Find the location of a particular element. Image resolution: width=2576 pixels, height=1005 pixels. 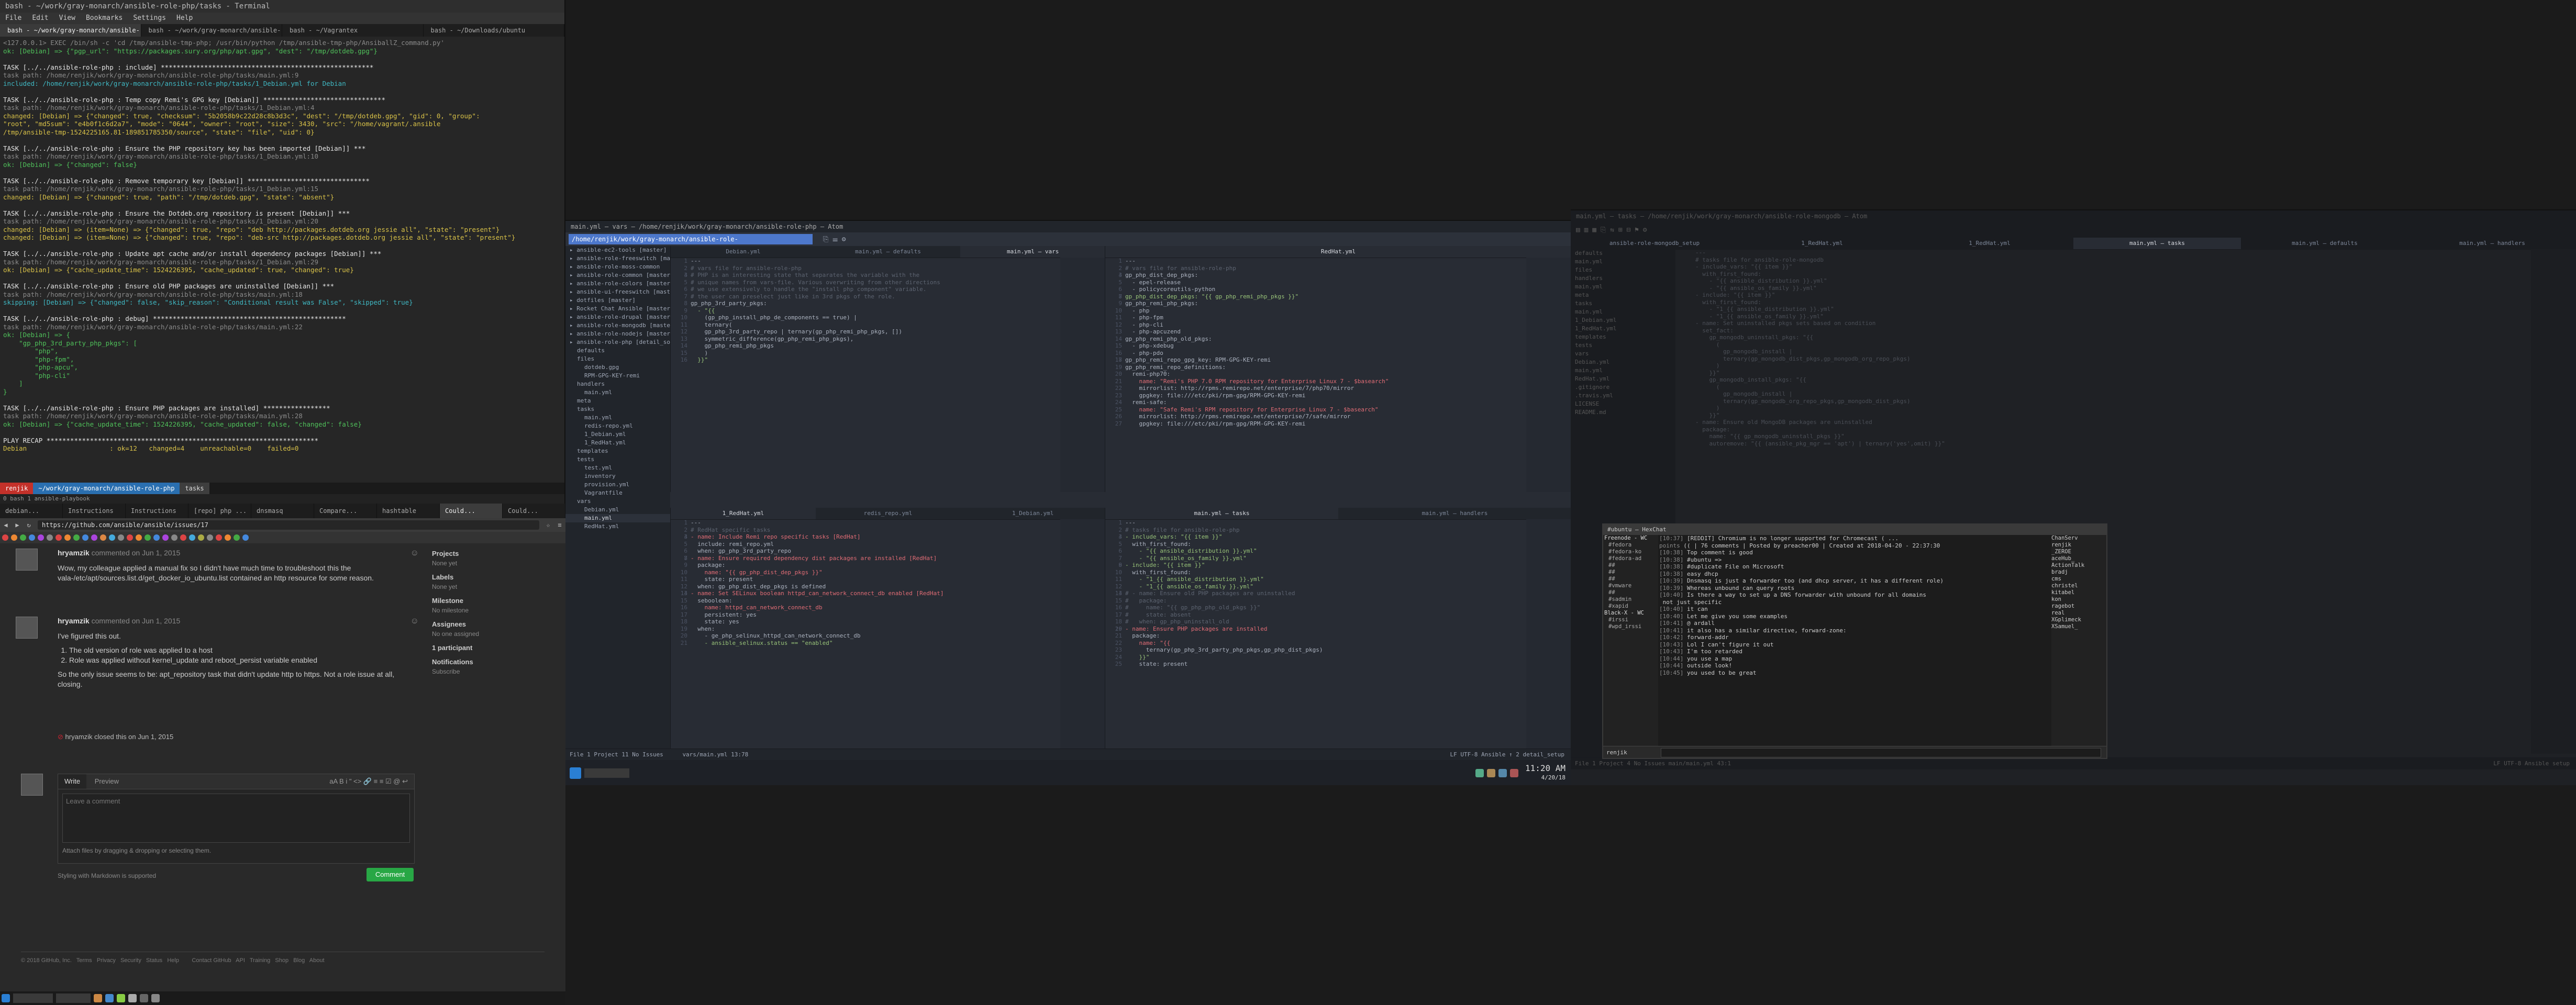

tree-item: tasks is located at coordinates (617, 409).